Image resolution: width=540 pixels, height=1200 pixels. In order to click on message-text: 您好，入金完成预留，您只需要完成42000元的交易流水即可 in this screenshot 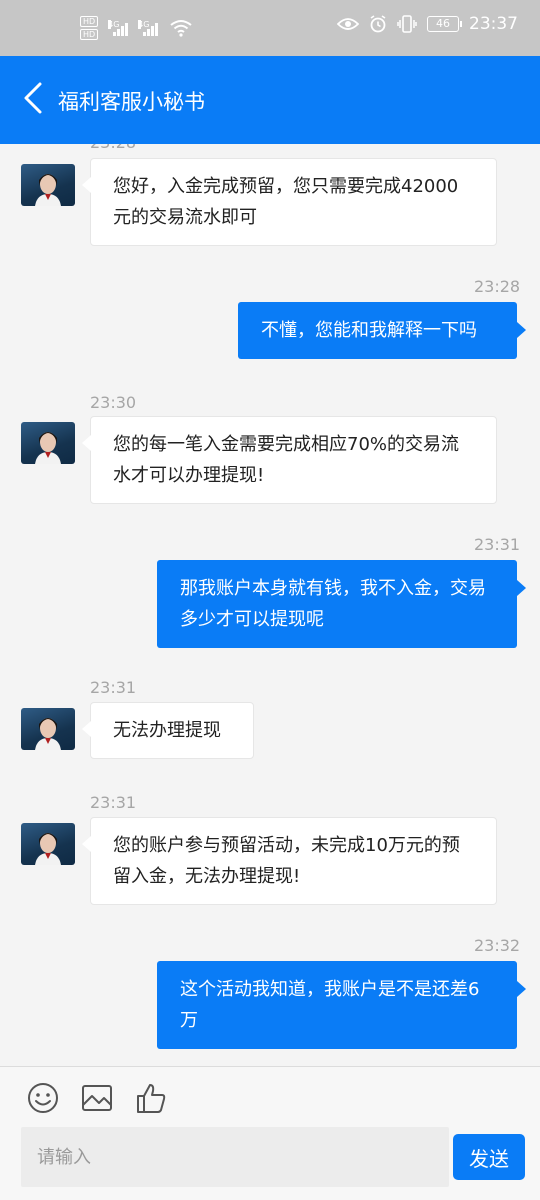, I will do `click(286, 202)`.